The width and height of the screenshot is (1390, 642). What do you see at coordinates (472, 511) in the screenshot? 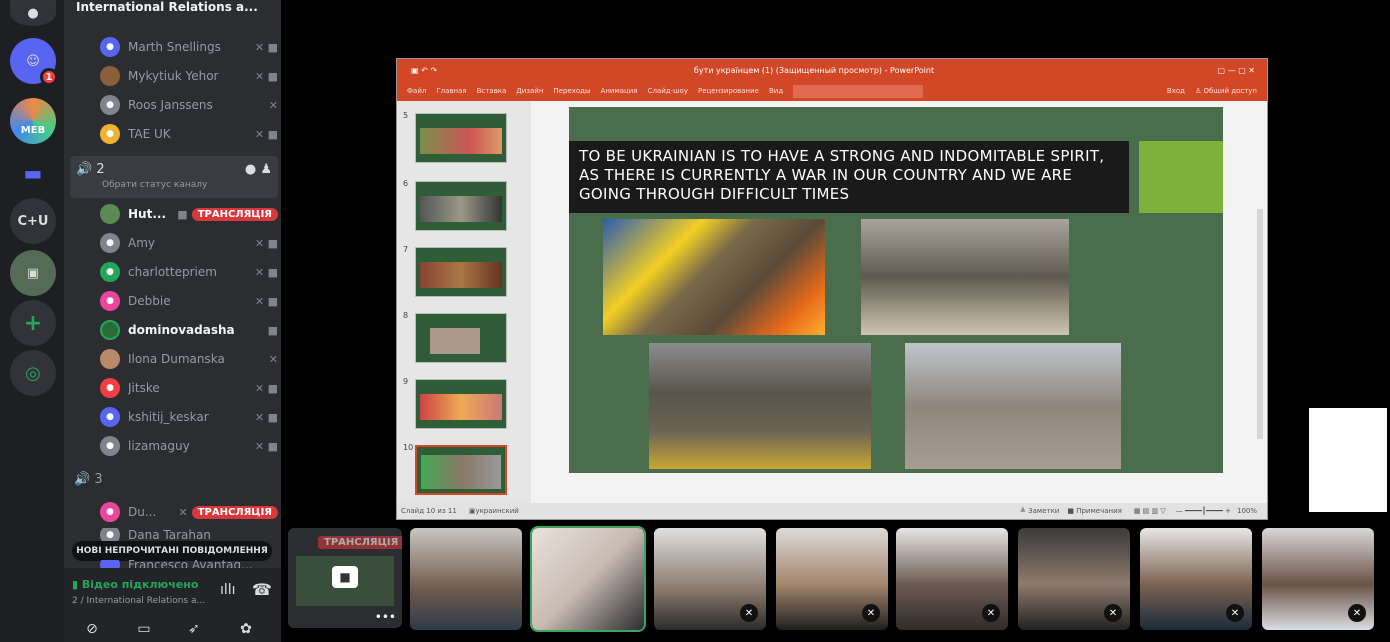
I see `spellcheck-icon: ▣` at bounding box center [472, 511].